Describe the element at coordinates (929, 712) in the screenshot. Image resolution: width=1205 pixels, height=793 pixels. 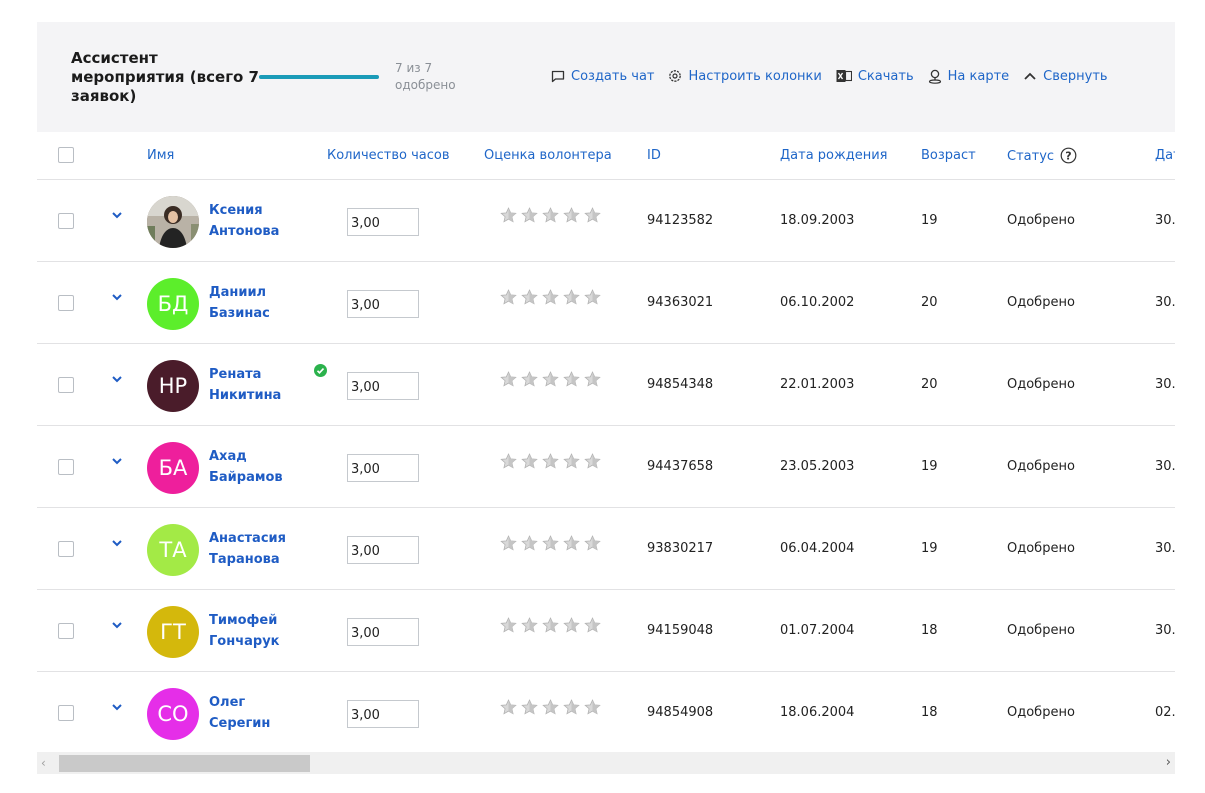
I see `age: 18` at that location.